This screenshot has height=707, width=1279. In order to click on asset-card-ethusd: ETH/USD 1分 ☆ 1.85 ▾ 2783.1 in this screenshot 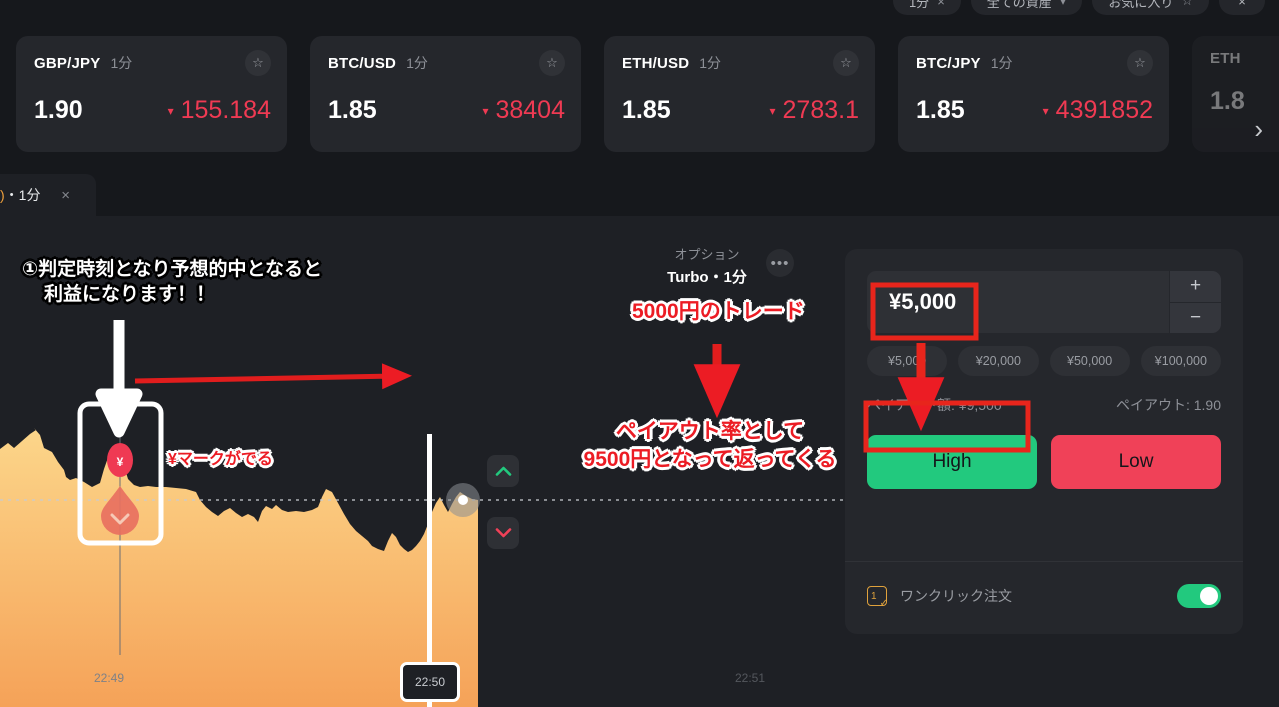, I will do `click(739, 94)`.